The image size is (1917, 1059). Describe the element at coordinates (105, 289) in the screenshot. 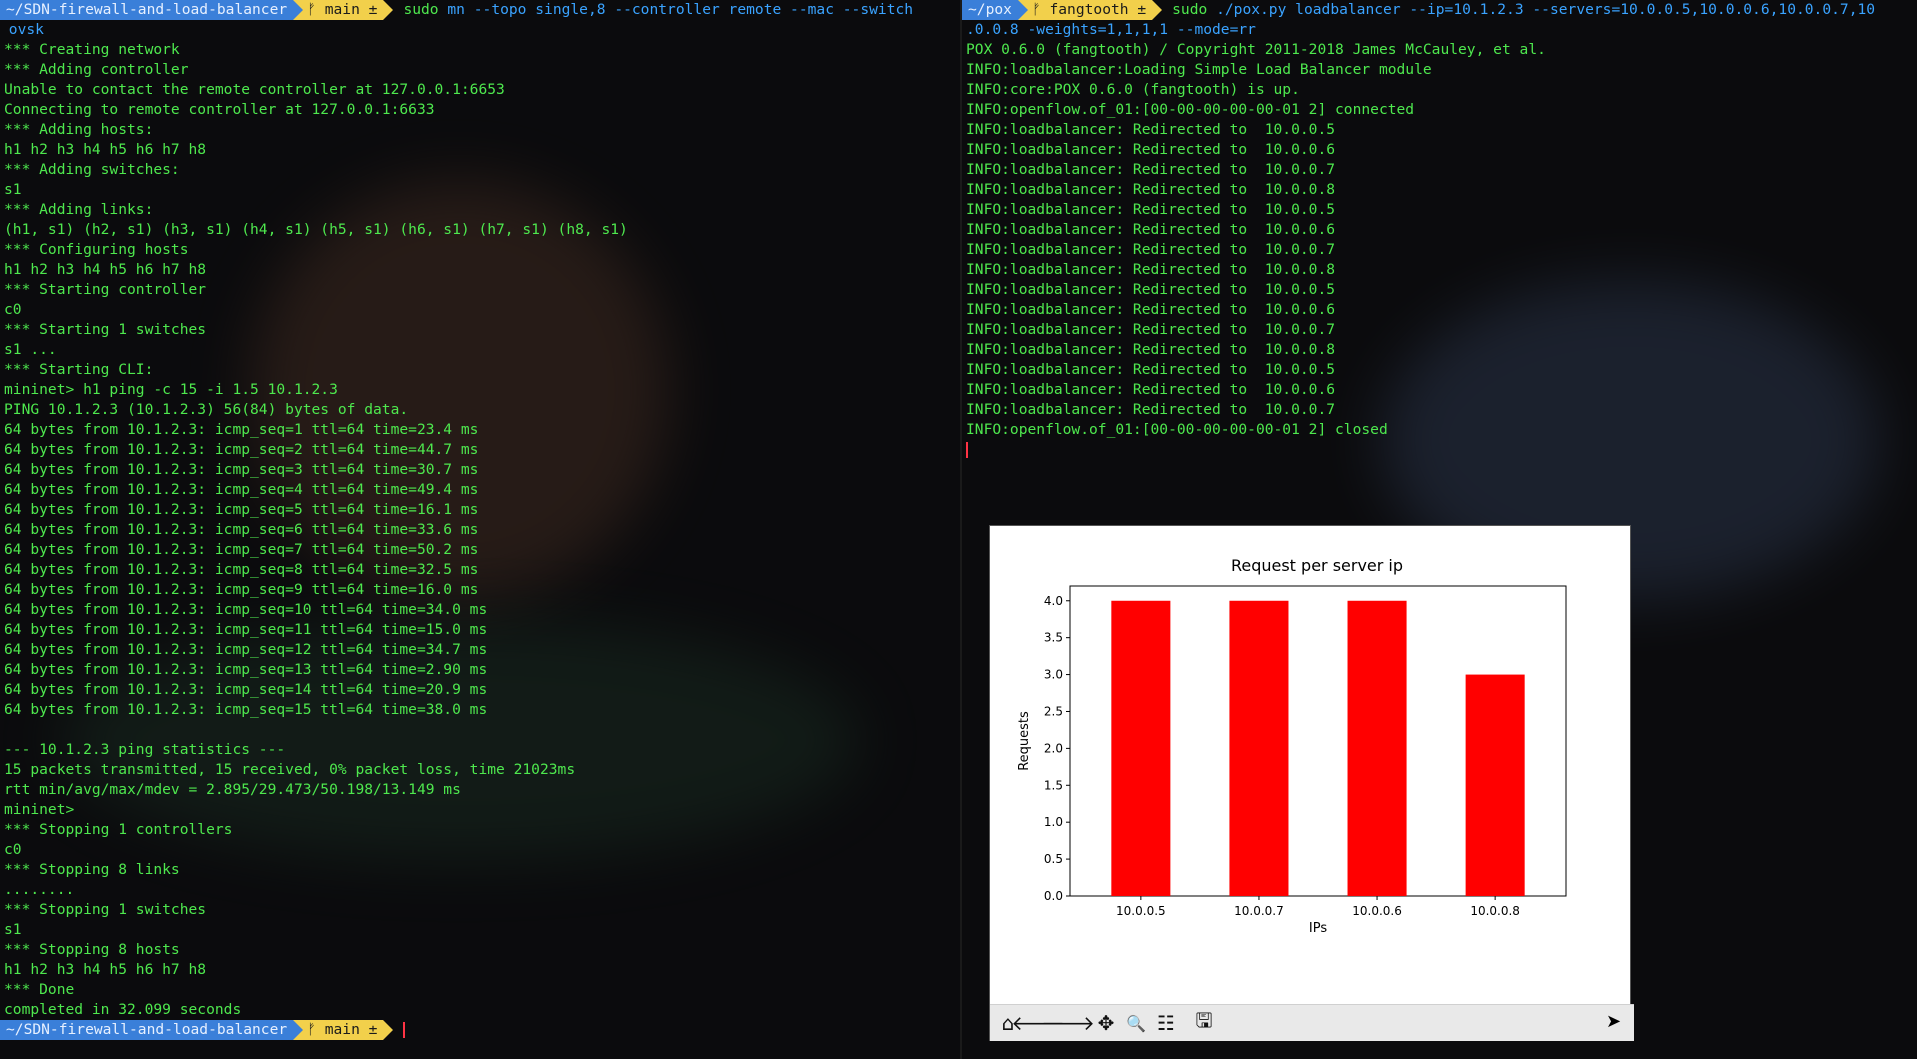

I see `left-output-line: *** Starting controller` at that location.